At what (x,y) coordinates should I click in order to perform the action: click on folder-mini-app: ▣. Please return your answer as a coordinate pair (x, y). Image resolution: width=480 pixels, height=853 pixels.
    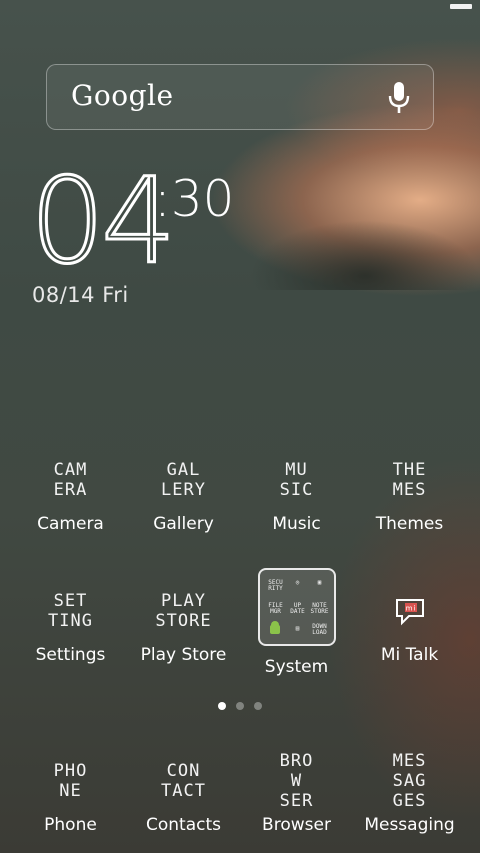
    Looking at the image, I should click on (319, 582).